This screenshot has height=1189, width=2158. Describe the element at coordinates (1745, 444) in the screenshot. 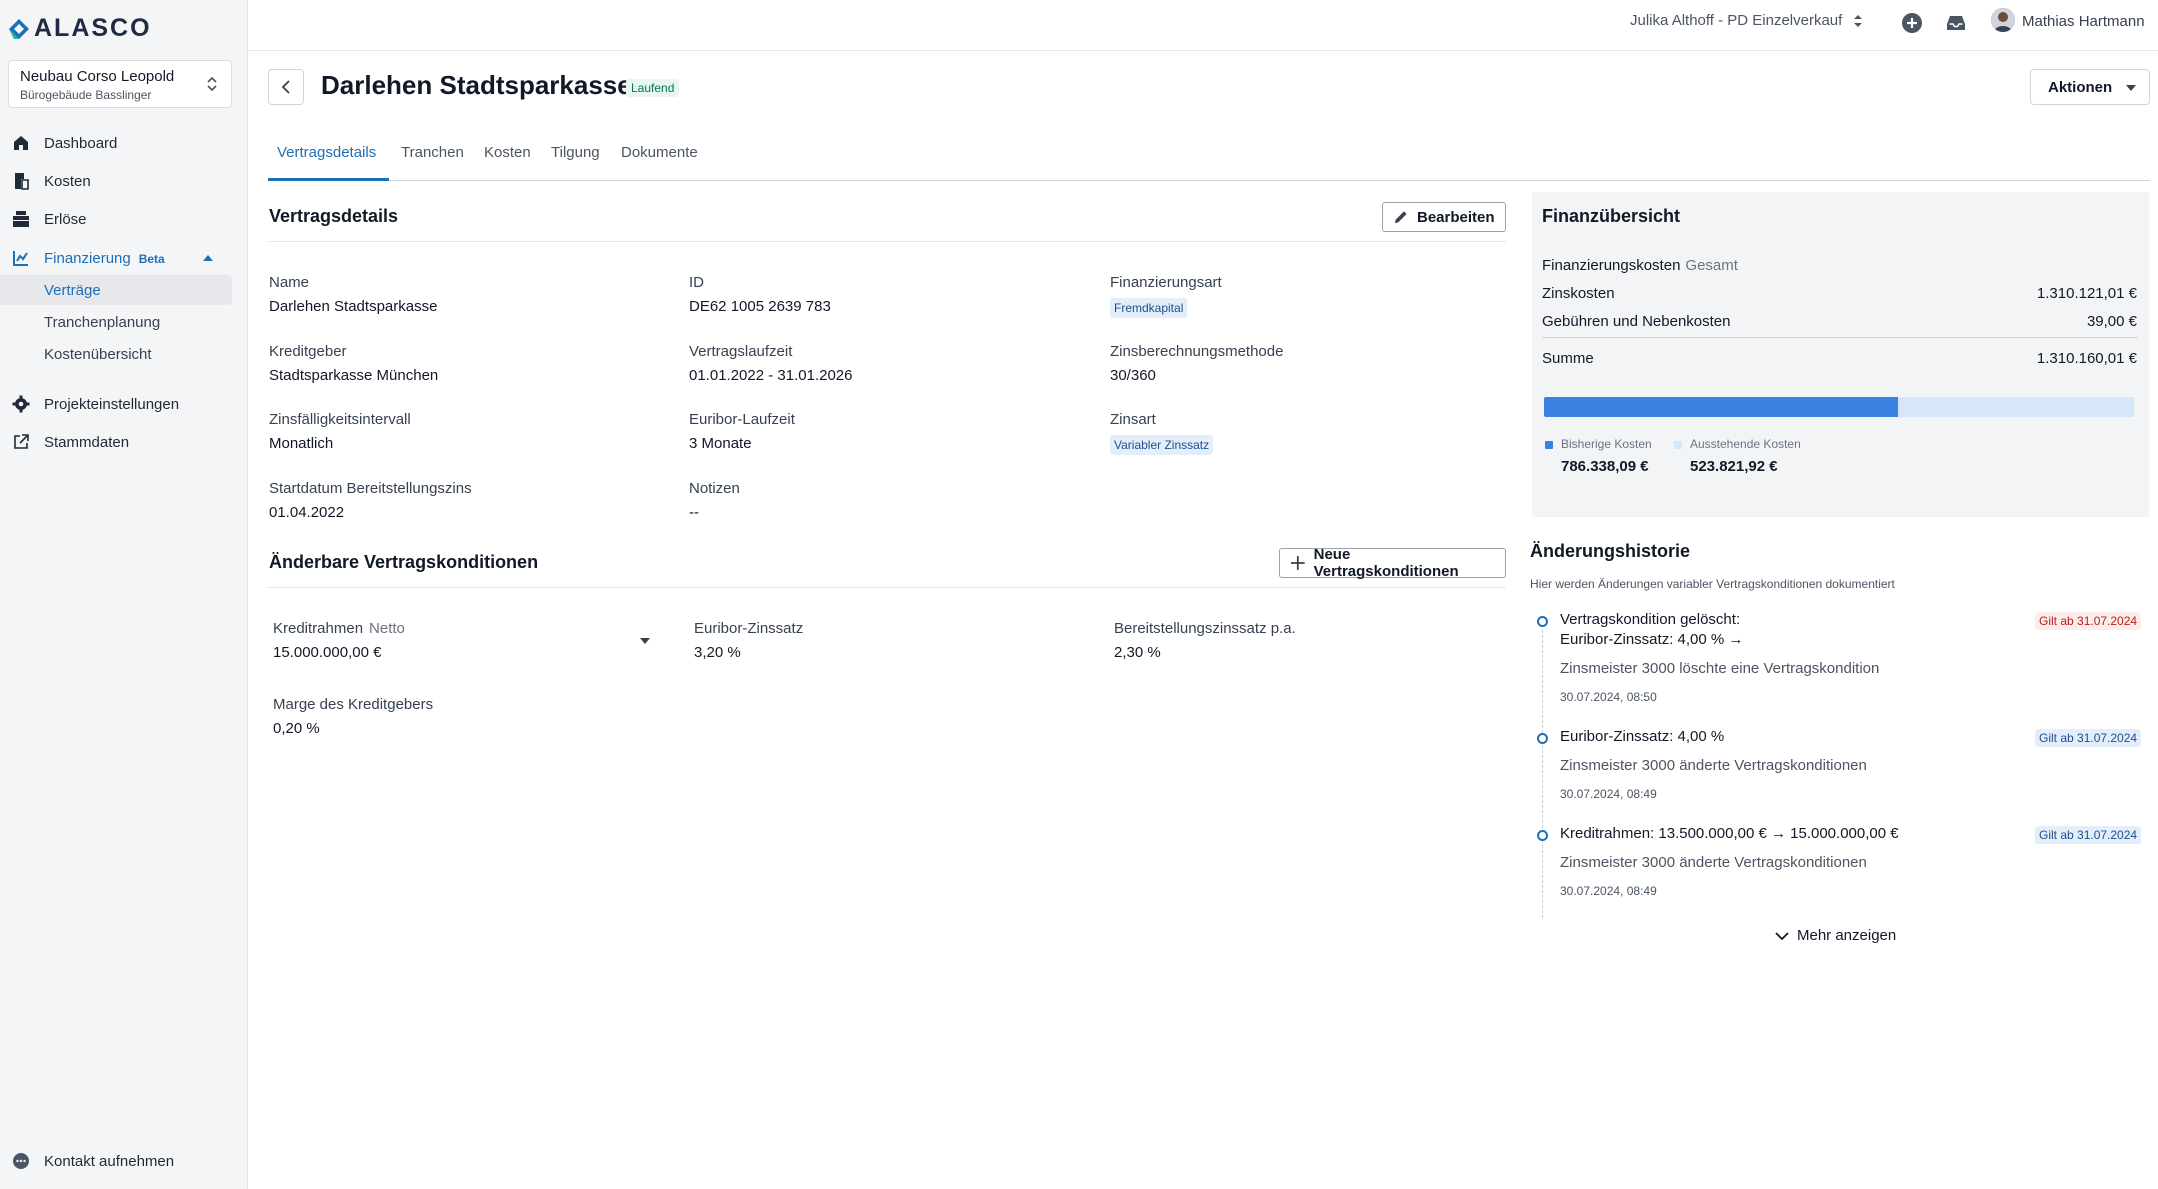

I see `legend-label-outstanding: Ausstehende Kosten` at that location.